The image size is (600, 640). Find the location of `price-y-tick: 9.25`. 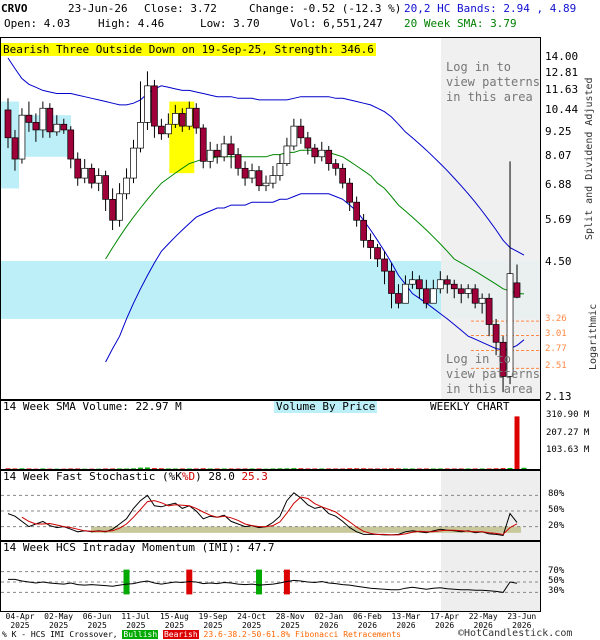

price-y-tick: 9.25 is located at coordinates (558, 131).